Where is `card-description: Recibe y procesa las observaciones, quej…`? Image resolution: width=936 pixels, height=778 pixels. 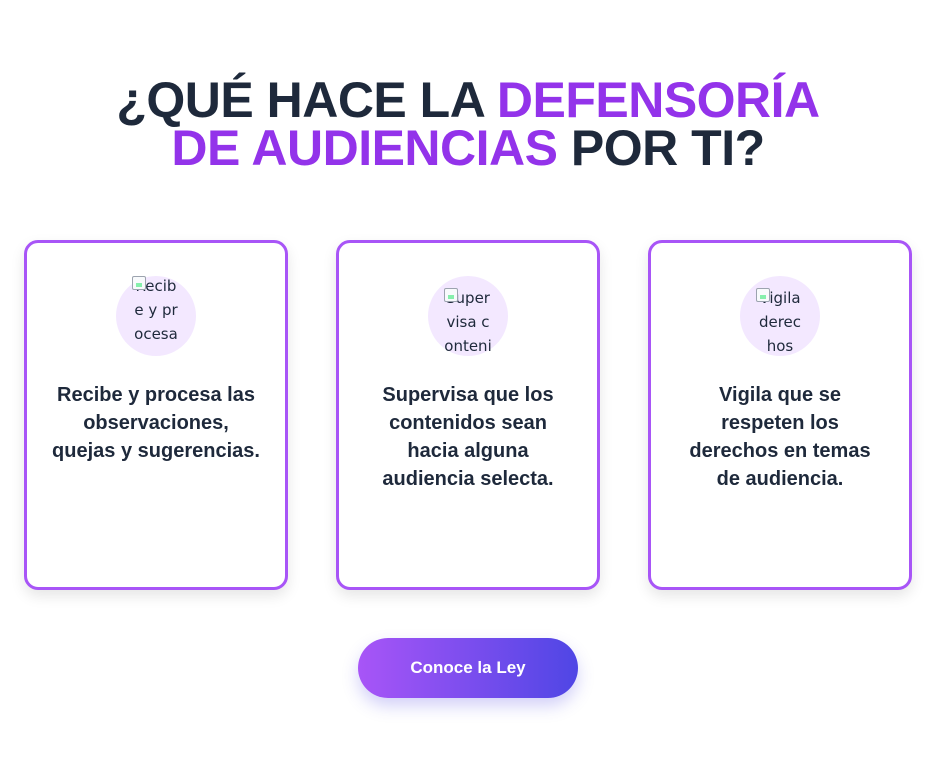
card-description: Recibe y procesa las observaciones, quej… is located at coordinates (156, 423).